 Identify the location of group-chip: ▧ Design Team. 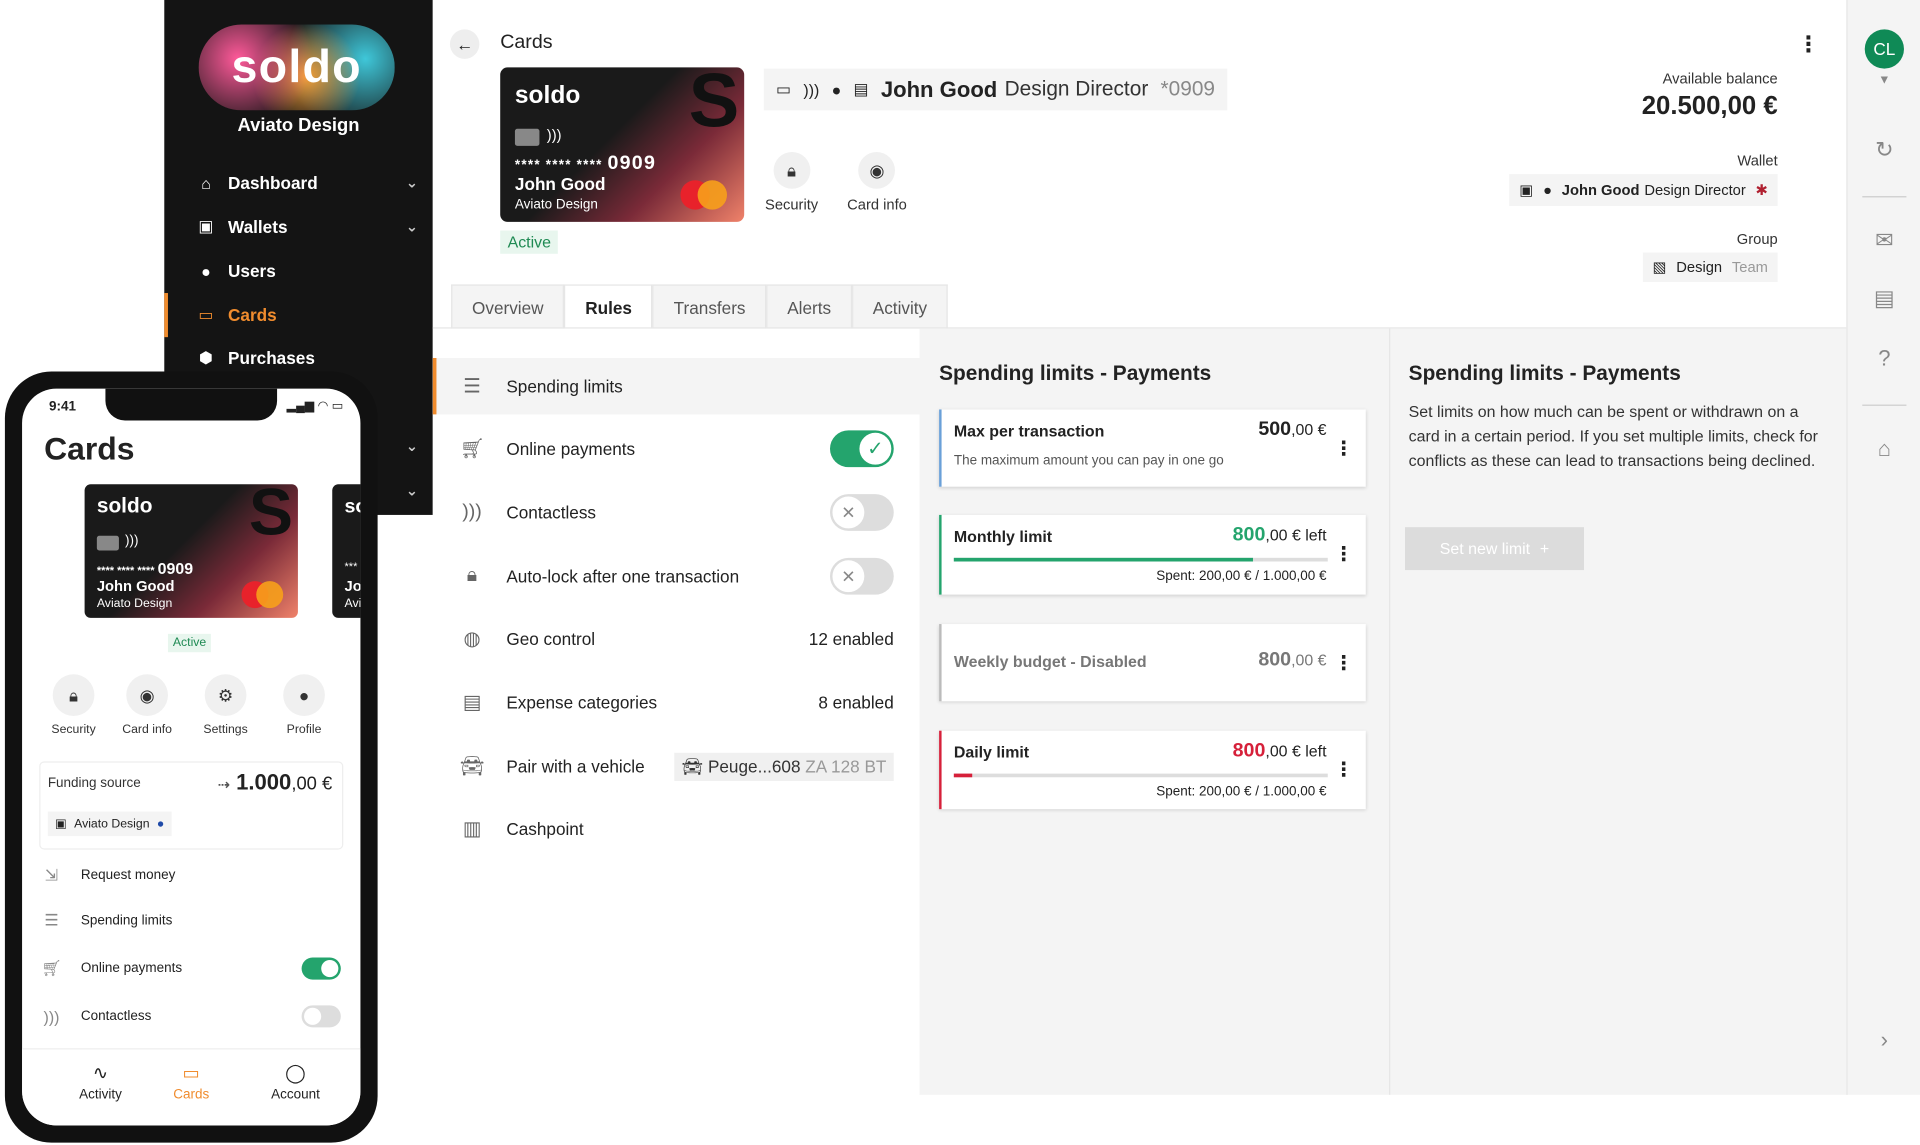
(1710, 267).